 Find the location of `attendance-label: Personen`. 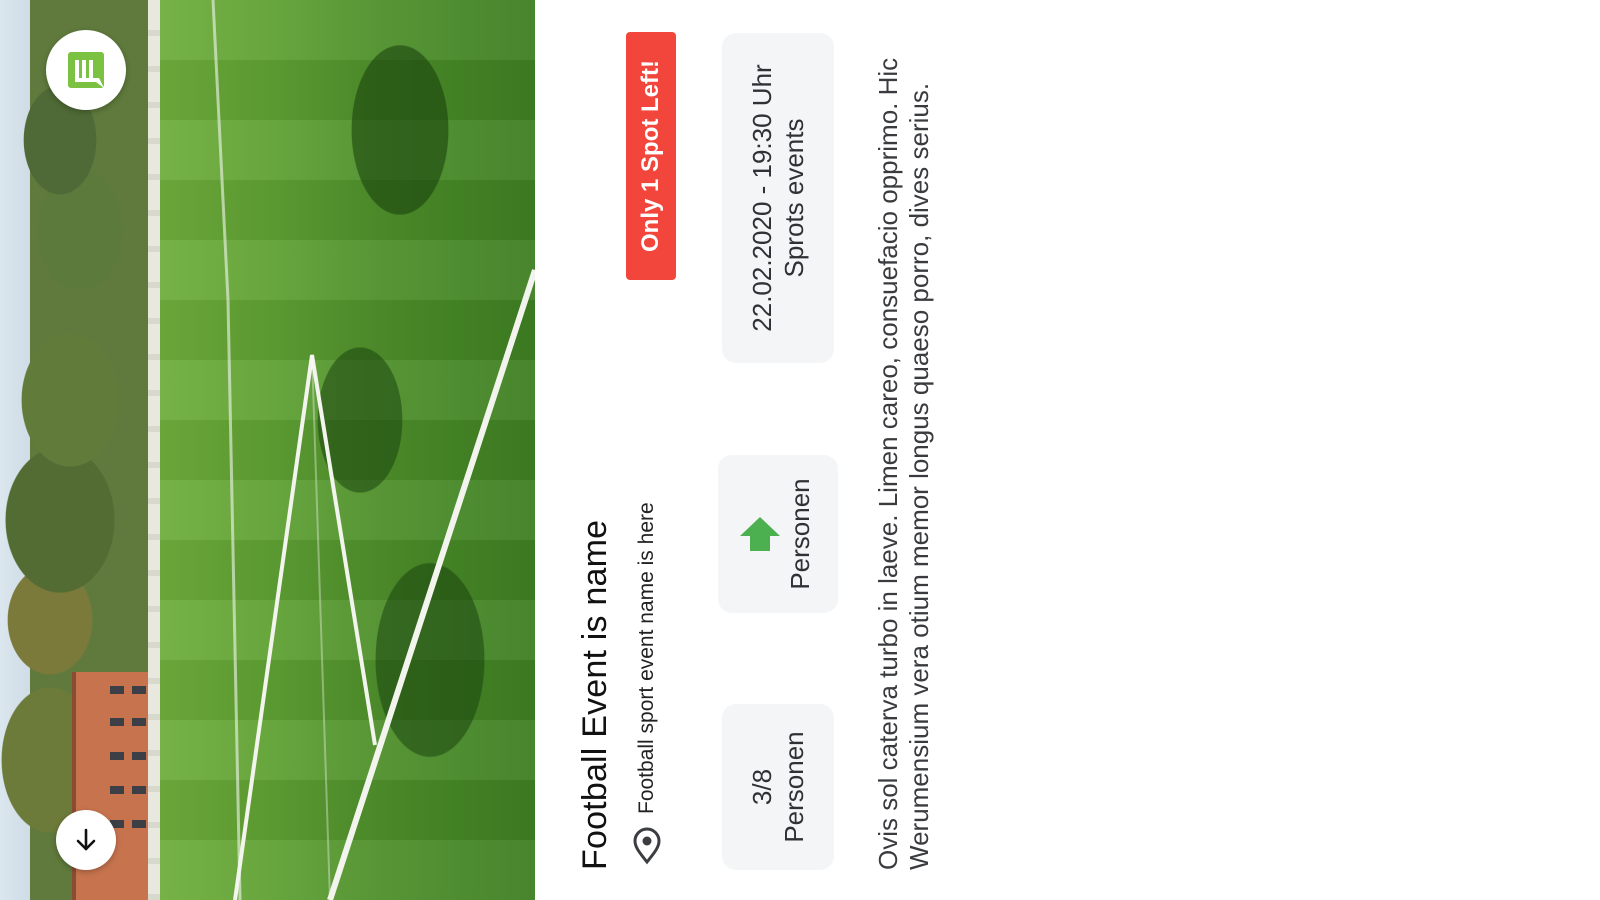

attendance-label: Personen is located at coordinates (794, 787).